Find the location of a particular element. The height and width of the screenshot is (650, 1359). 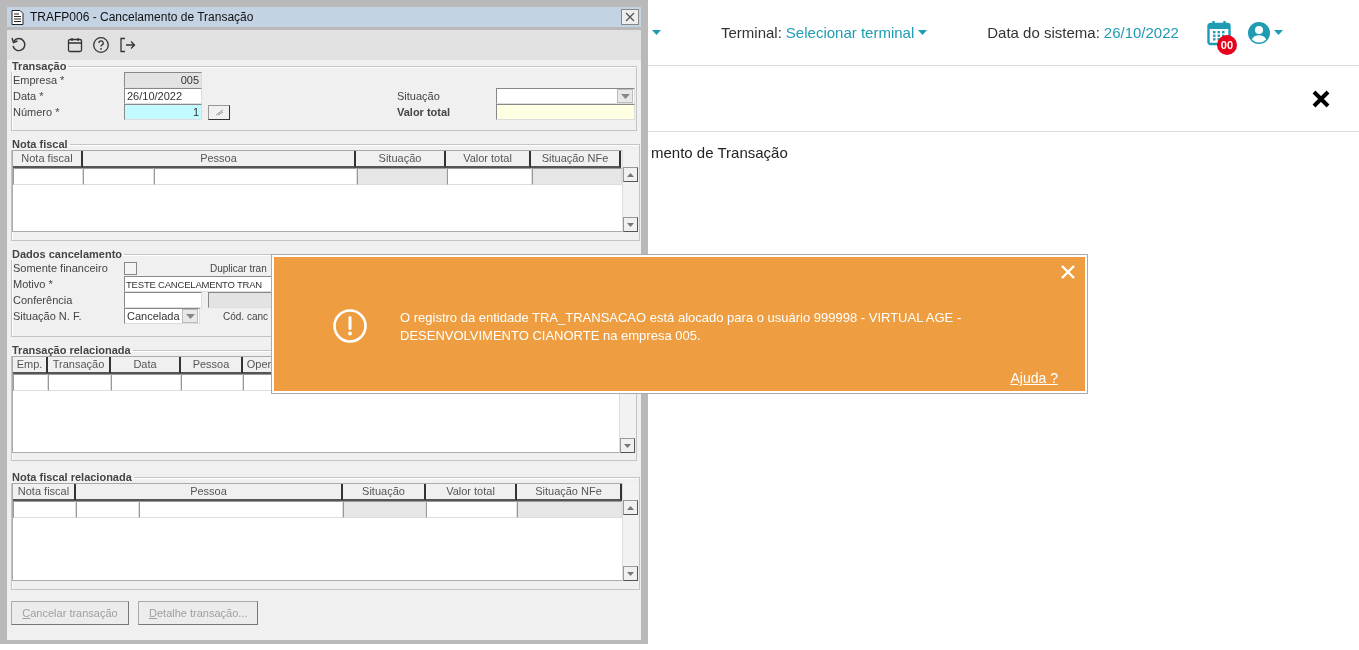

system-date-label: Data do sistema: is located at coordinates (1043, 32).